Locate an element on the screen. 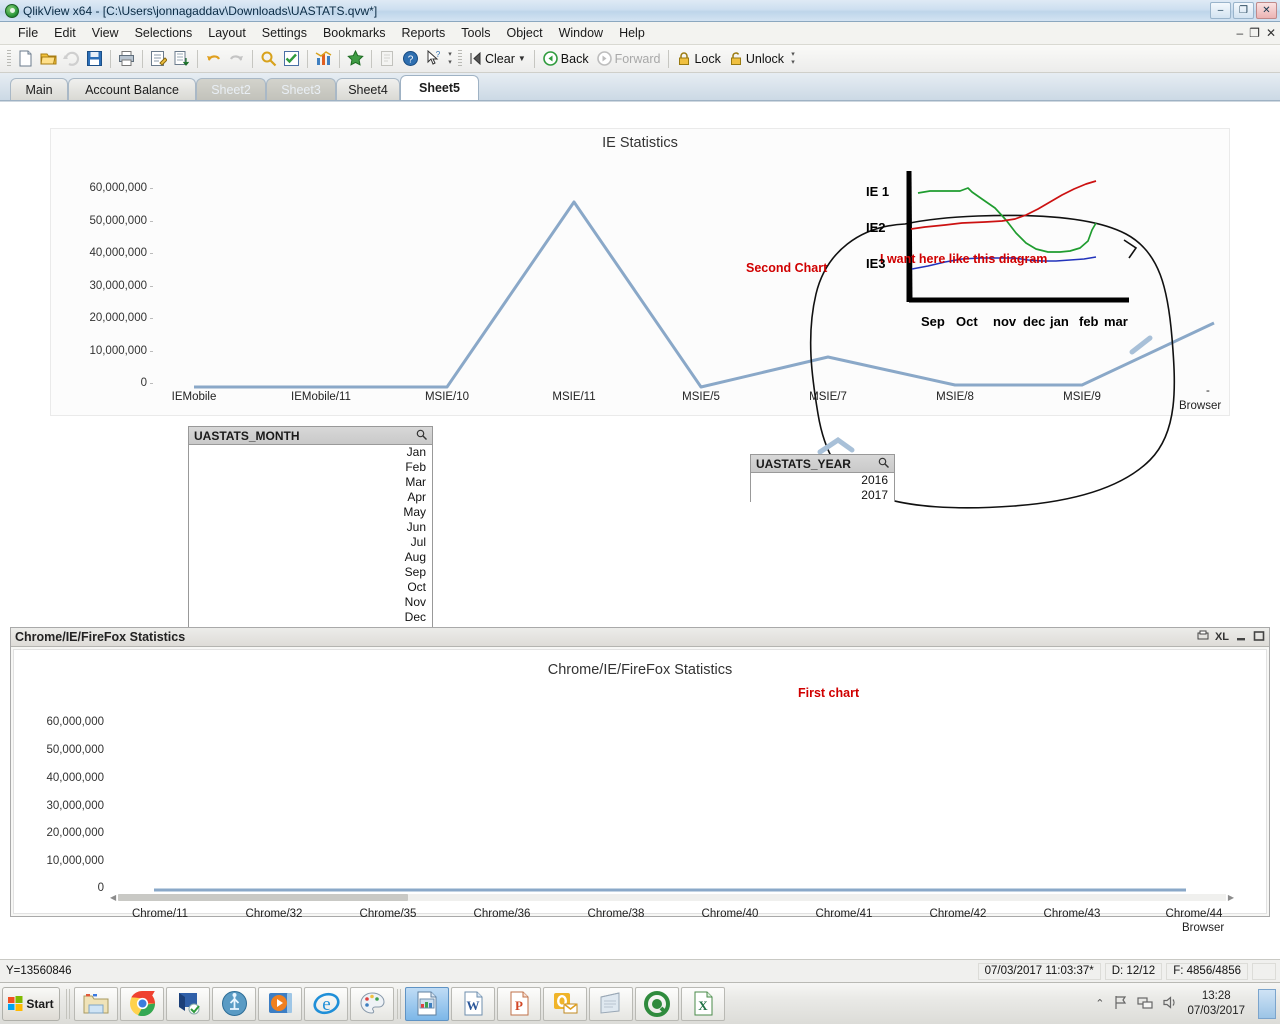 The width and height of the screenshot is (1280, 1024). notes-icon is located at coordinates (387, 58).